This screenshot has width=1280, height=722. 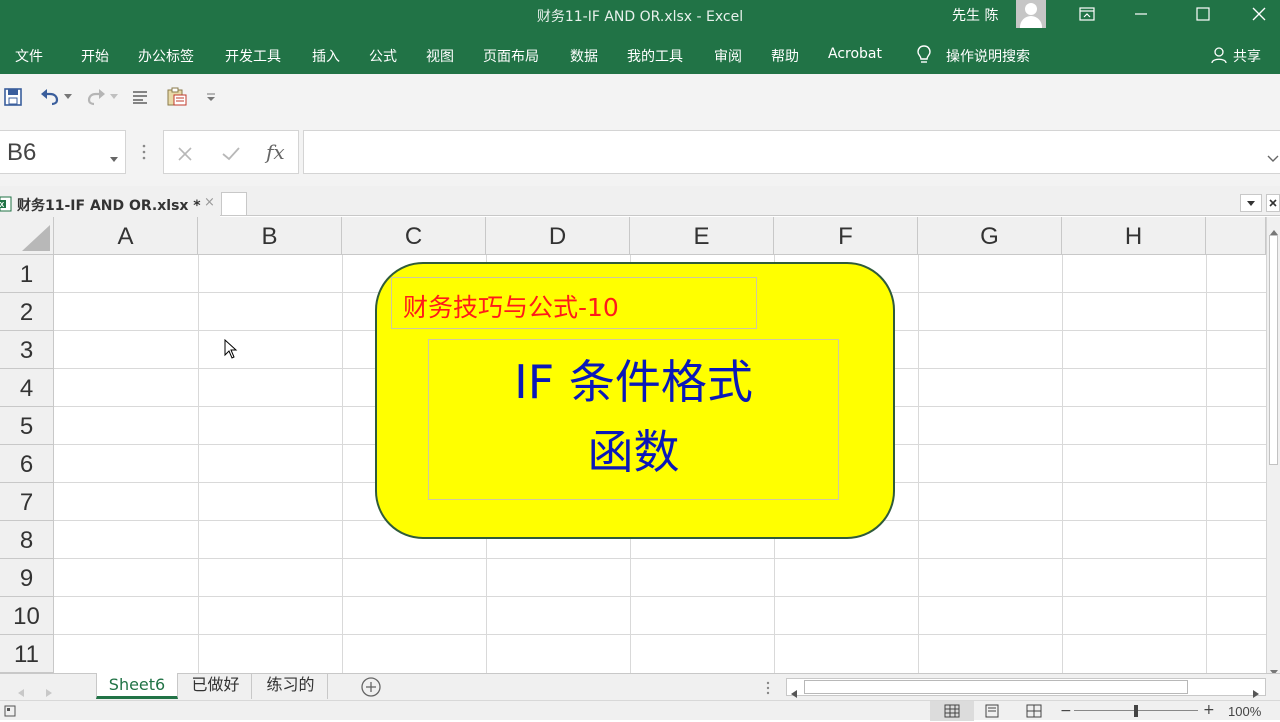 What do you see at coordinates (728, 56) in the screenshot?
I see `tab-review: 审阅` at bounding box center [728, 56].